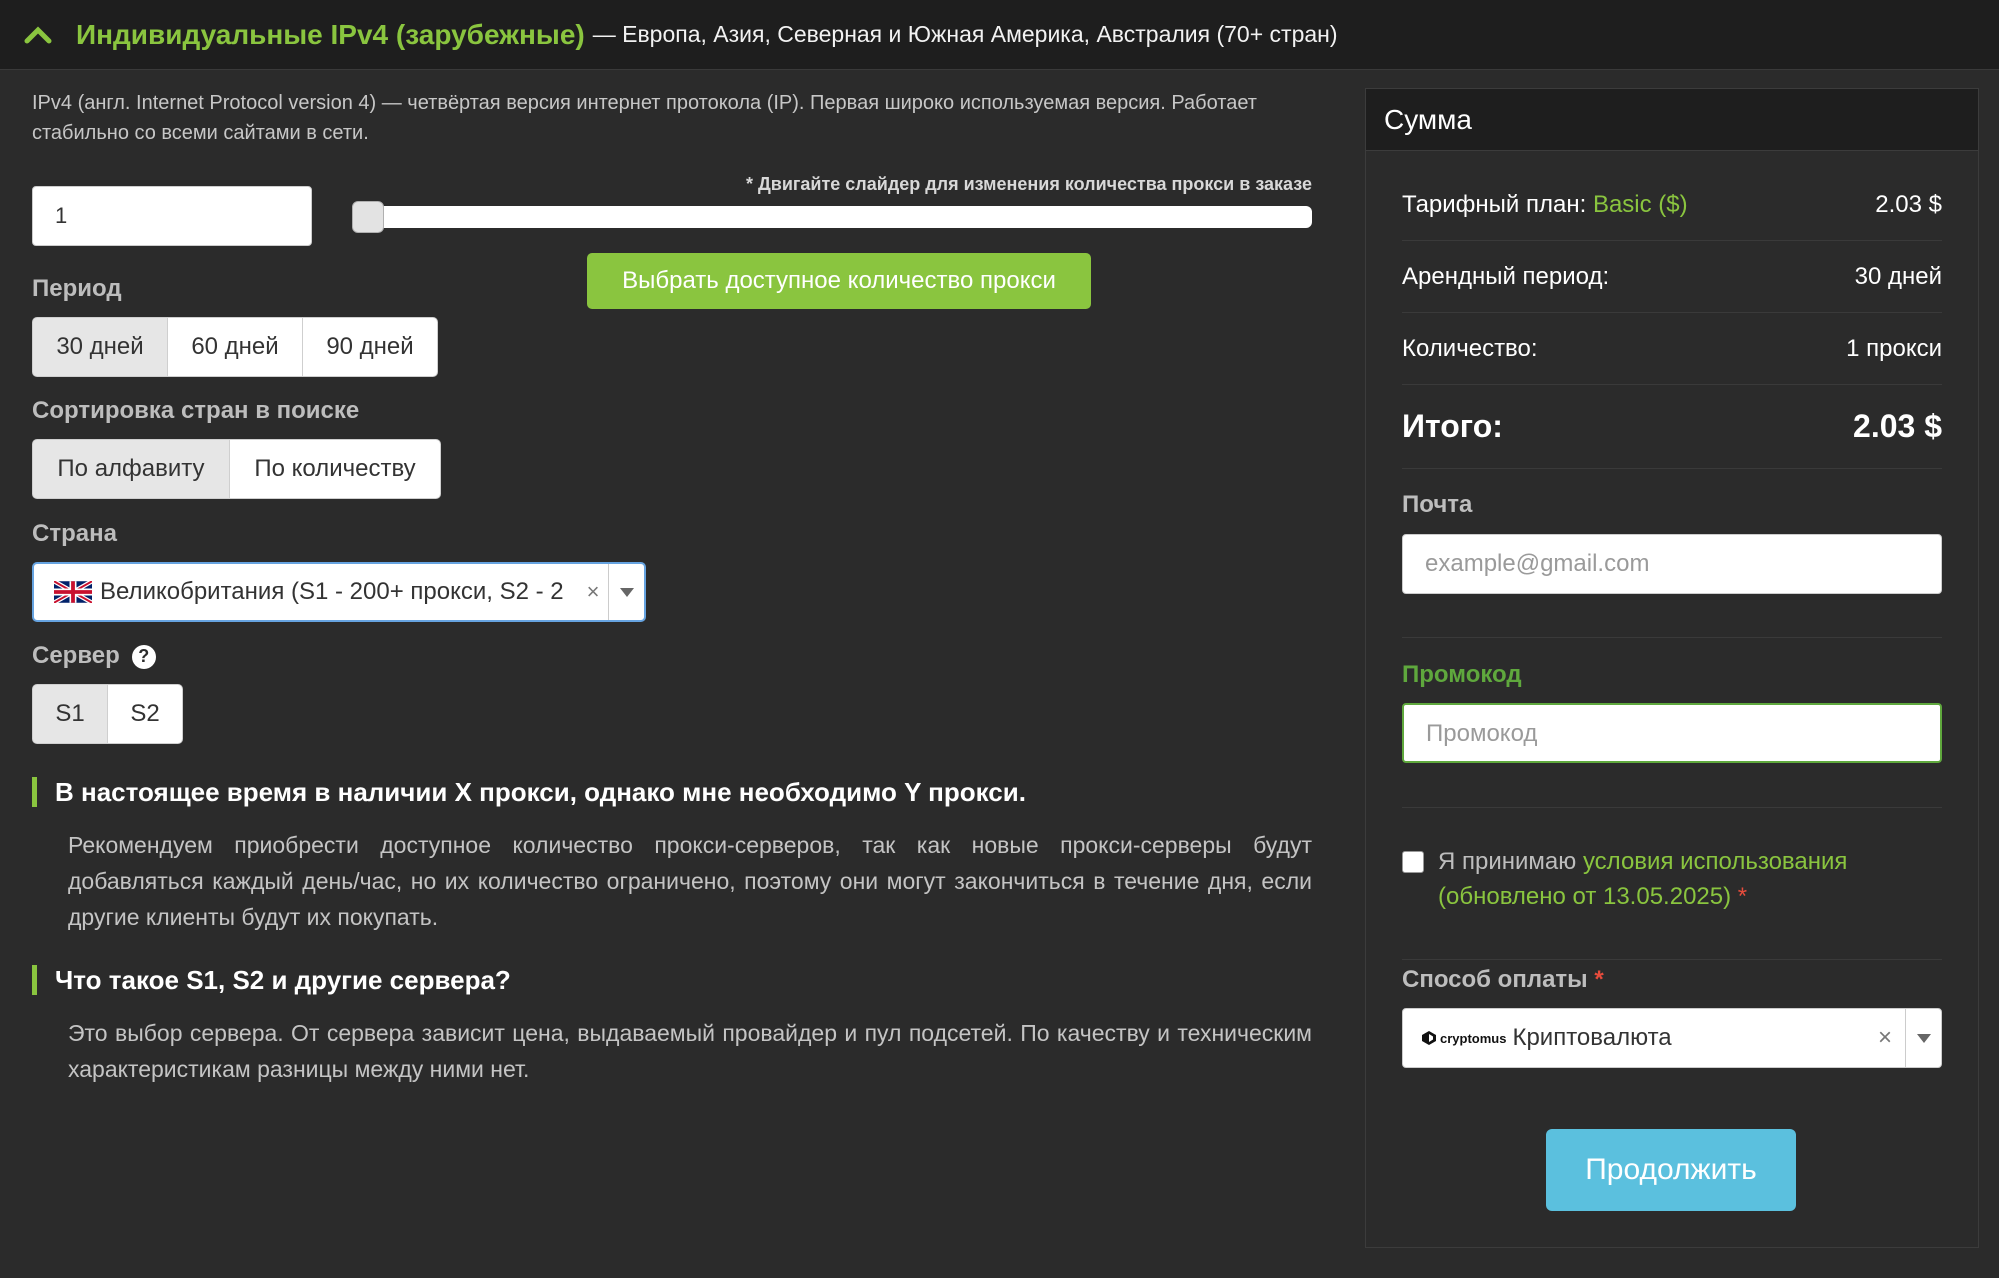 The image size is (1999, 1278). What do you see at coordinates (38, 35) in the screenshot?
I see `chevron-up-icon` at bounding box center [38, 35].